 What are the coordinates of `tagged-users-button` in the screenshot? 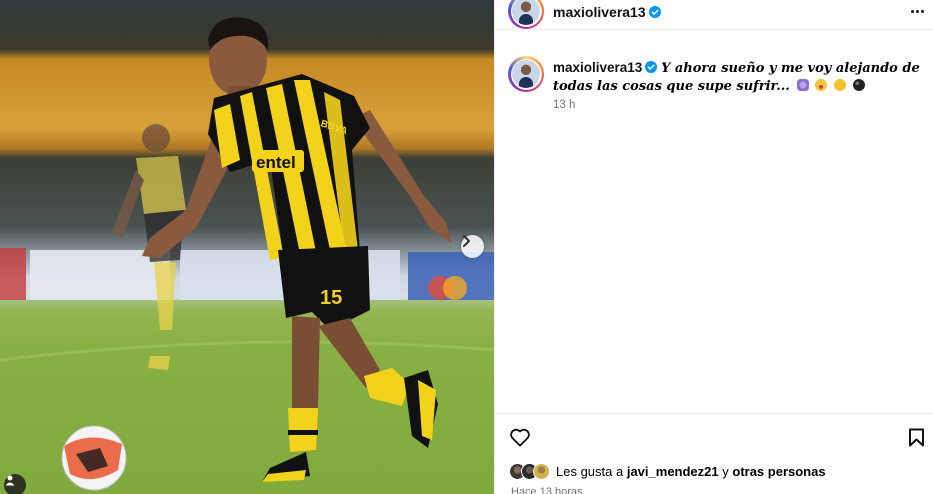 It's located at (15, 484).